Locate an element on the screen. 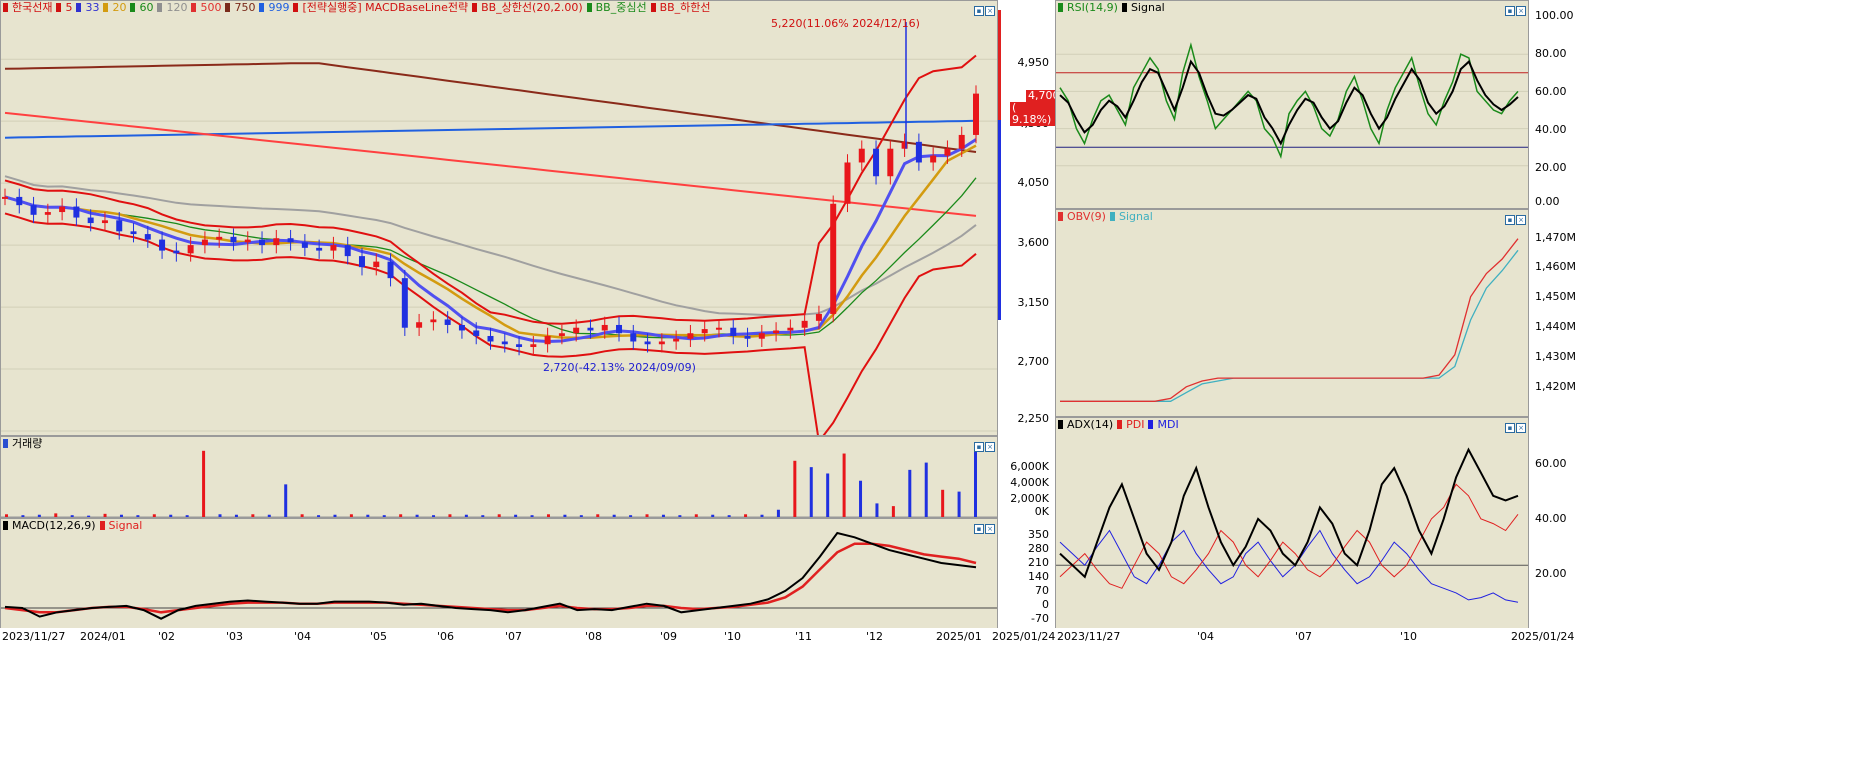 The width and height of the screenshot is (1871, 764). legend-item: BB_하한선 is located at coordinates (685, 7).